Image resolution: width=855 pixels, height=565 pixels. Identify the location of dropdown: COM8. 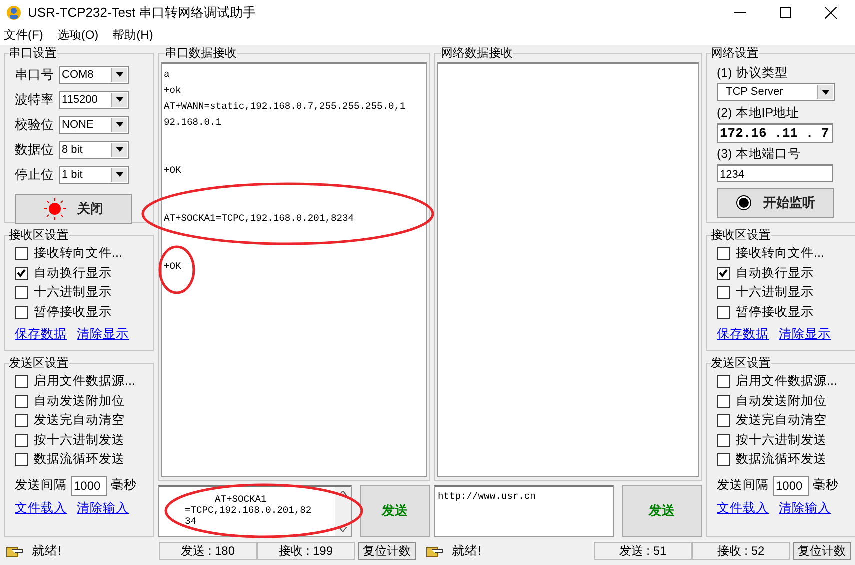
(94, 75).